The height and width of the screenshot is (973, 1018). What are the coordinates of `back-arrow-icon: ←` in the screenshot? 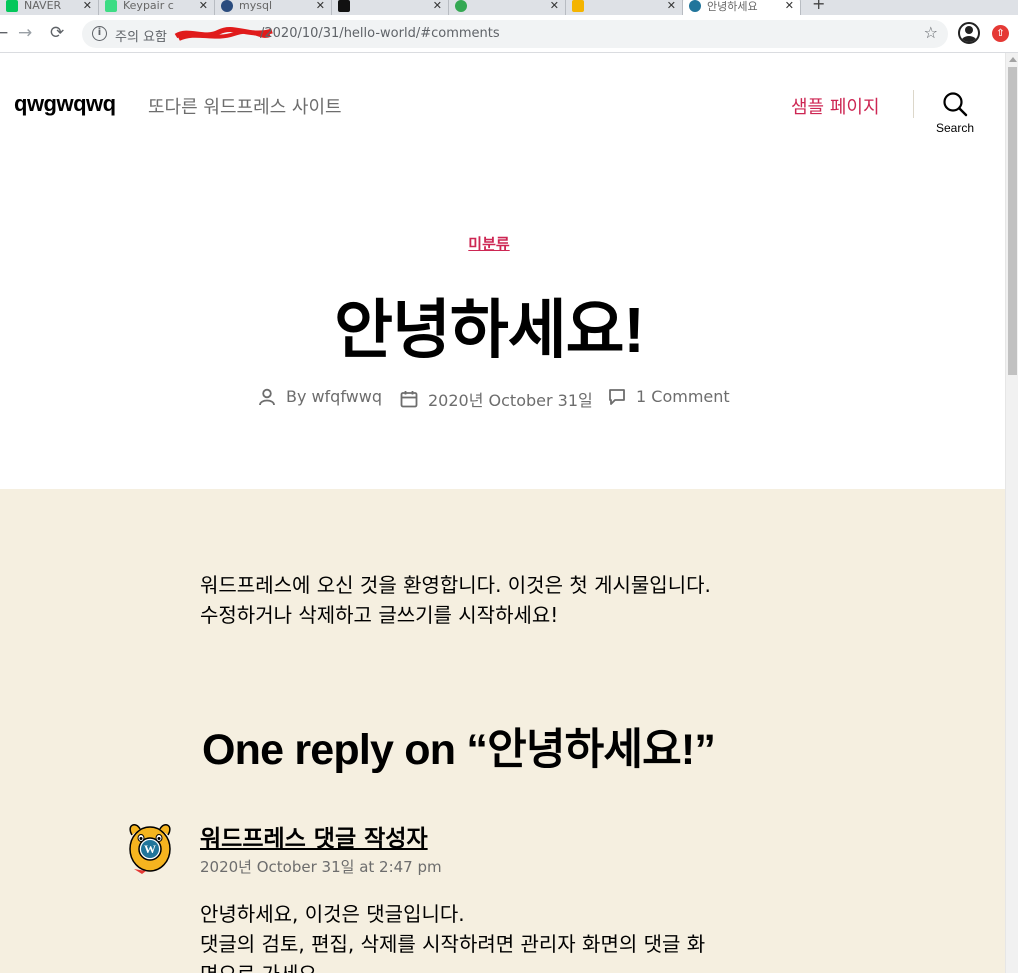 It's located at (4, 33).